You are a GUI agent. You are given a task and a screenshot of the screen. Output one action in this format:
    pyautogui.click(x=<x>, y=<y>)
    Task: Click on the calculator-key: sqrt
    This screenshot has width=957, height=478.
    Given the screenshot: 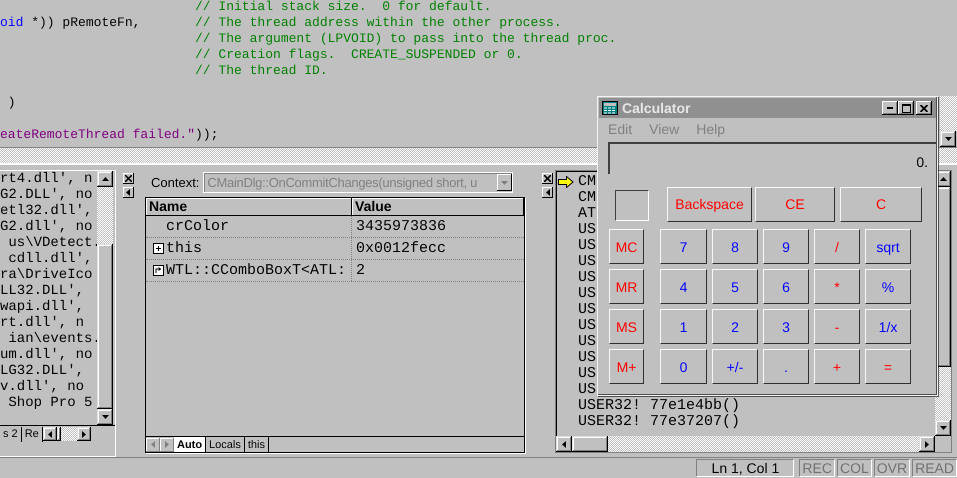 What is the action you would take?
    pyautogui.click(x=888, y=246)
    